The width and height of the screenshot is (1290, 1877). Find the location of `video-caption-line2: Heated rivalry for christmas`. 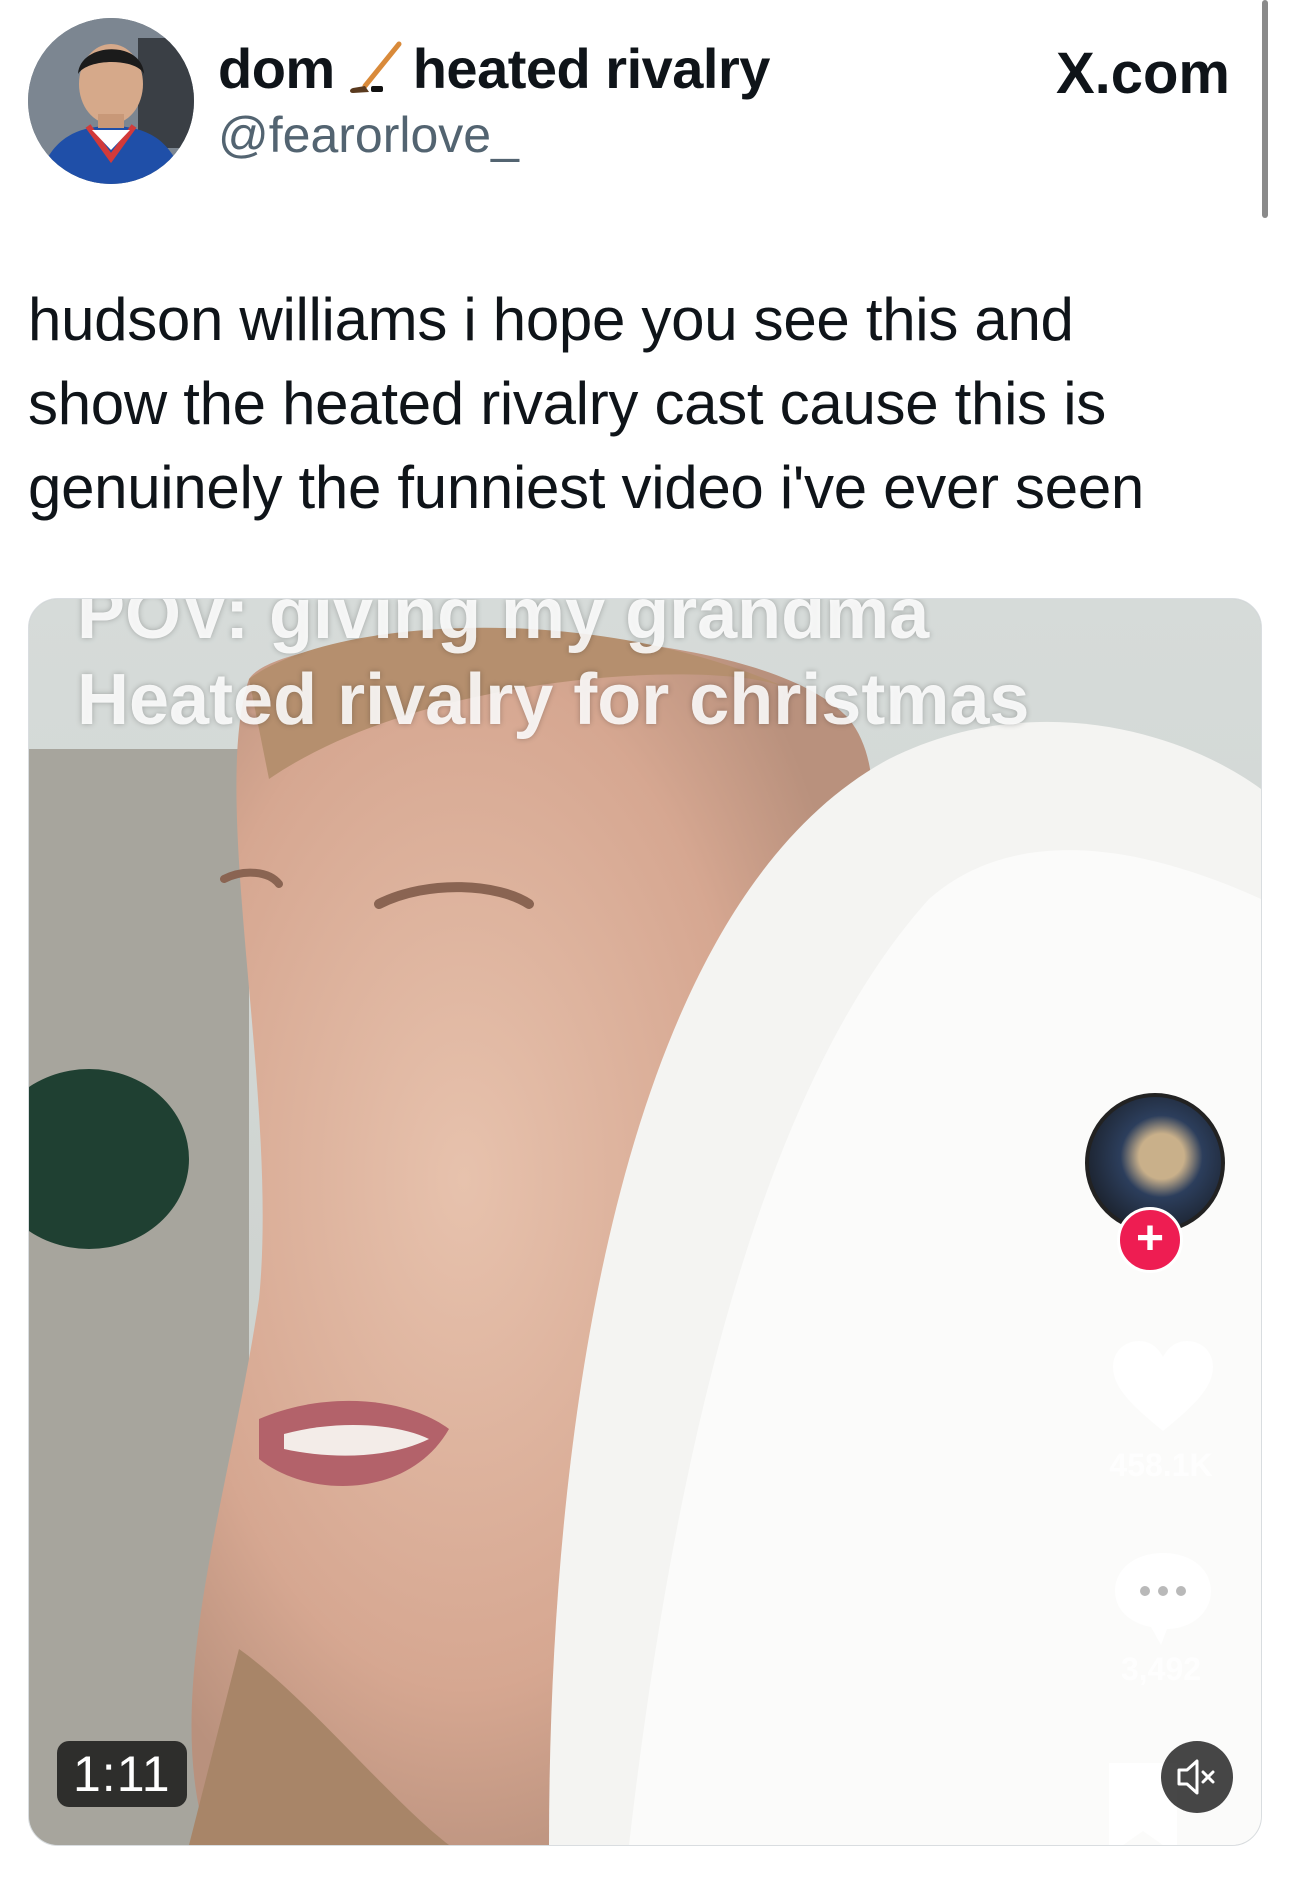

video-caption-line2: Heated rivalry for christmas is located at coordinates (553, 700).